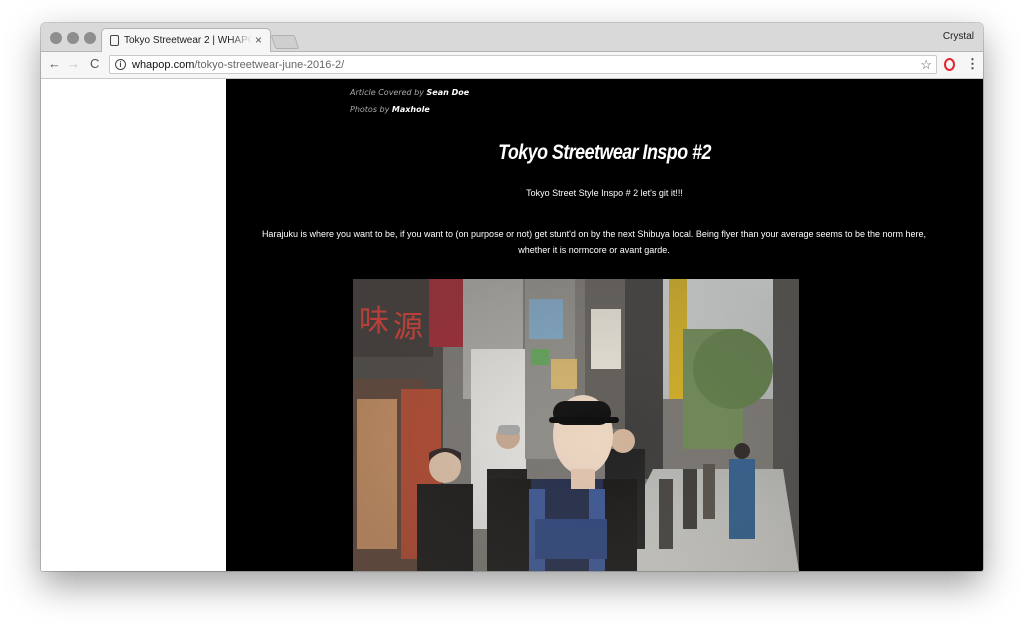  I want to click on zoom-window-button, so click(90, 38).